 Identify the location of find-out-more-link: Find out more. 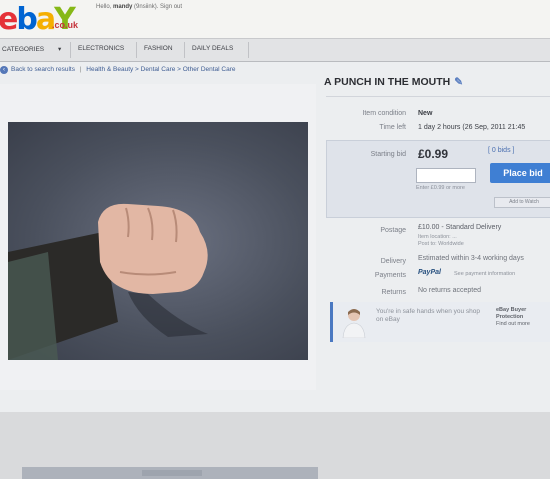
(523, 324).